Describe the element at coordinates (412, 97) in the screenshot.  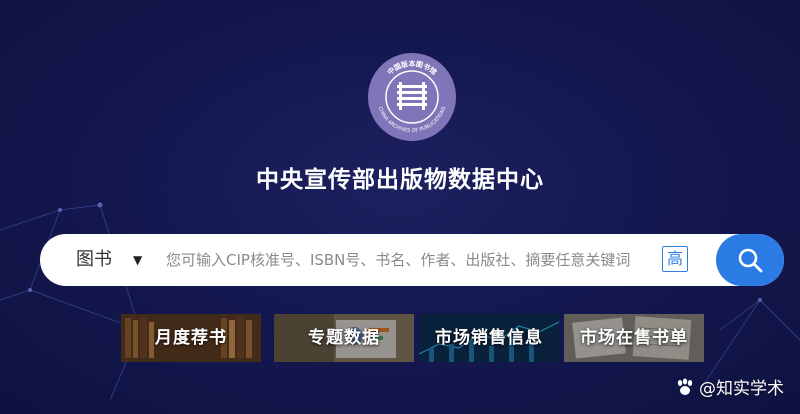
I see `archives-logo: 中国版本图书馆 CHINA ARCHIVES OF PUBLICATIONS` at that location.